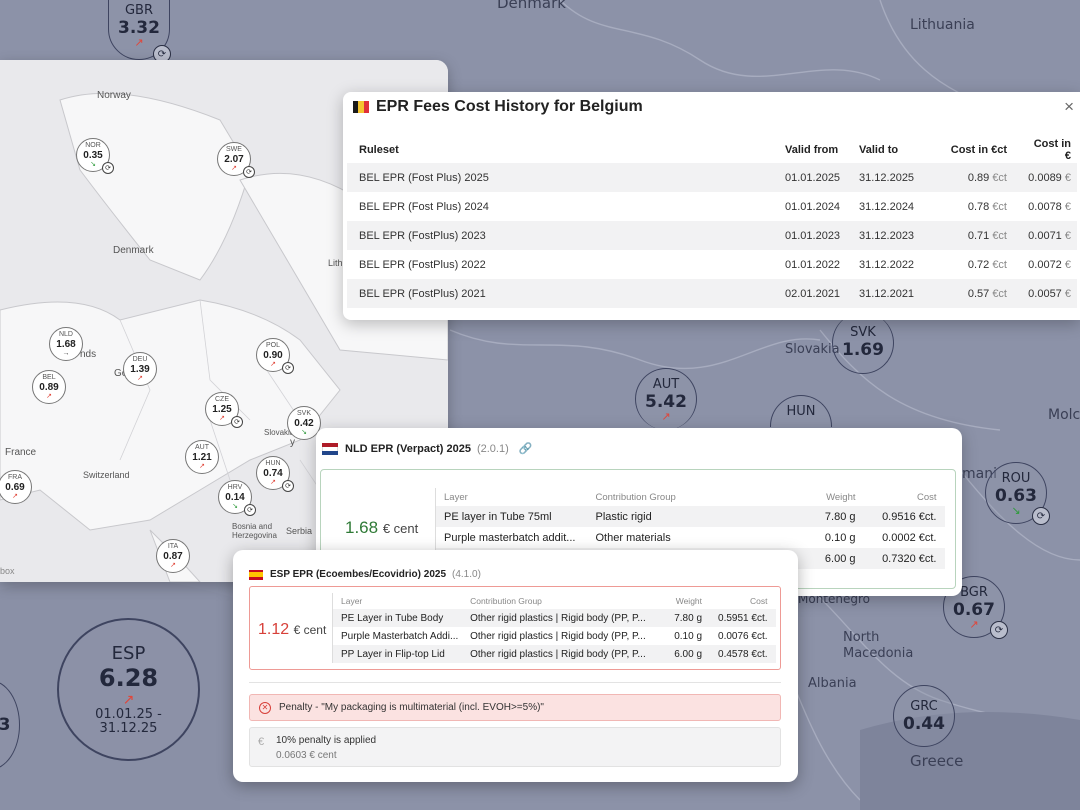  I want to click on map-country-label: Denmark, so click(133, 250).